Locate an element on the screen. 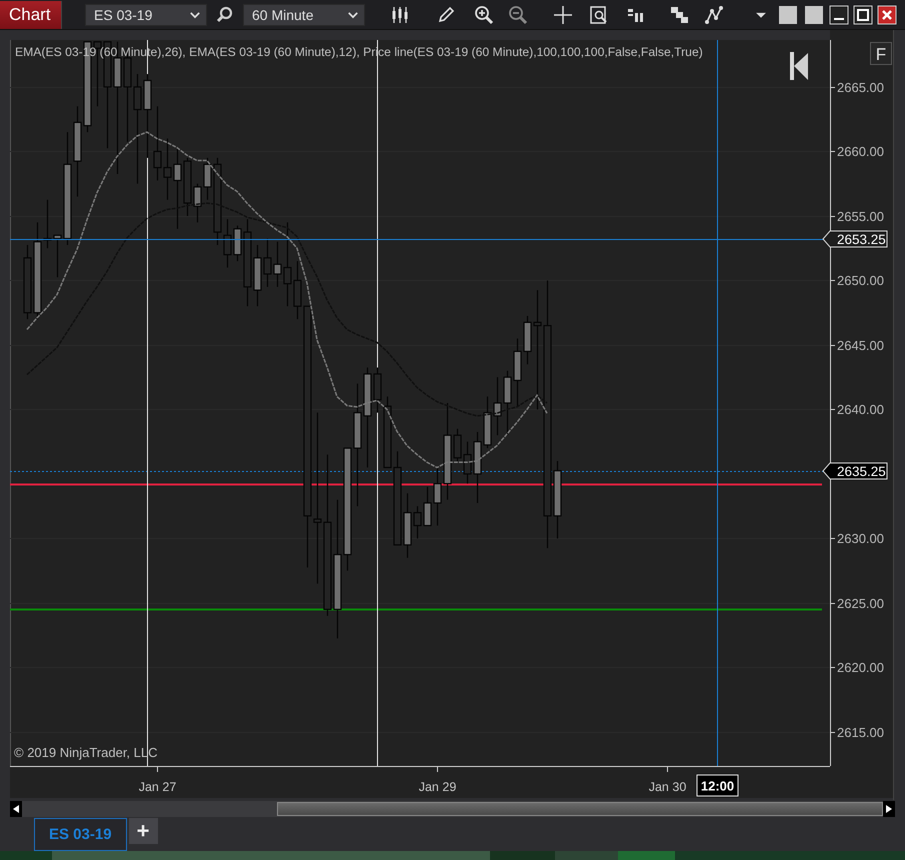 The height and width of the screenshot is (860, 905). f-button: F is located at coordinates (881, 53).